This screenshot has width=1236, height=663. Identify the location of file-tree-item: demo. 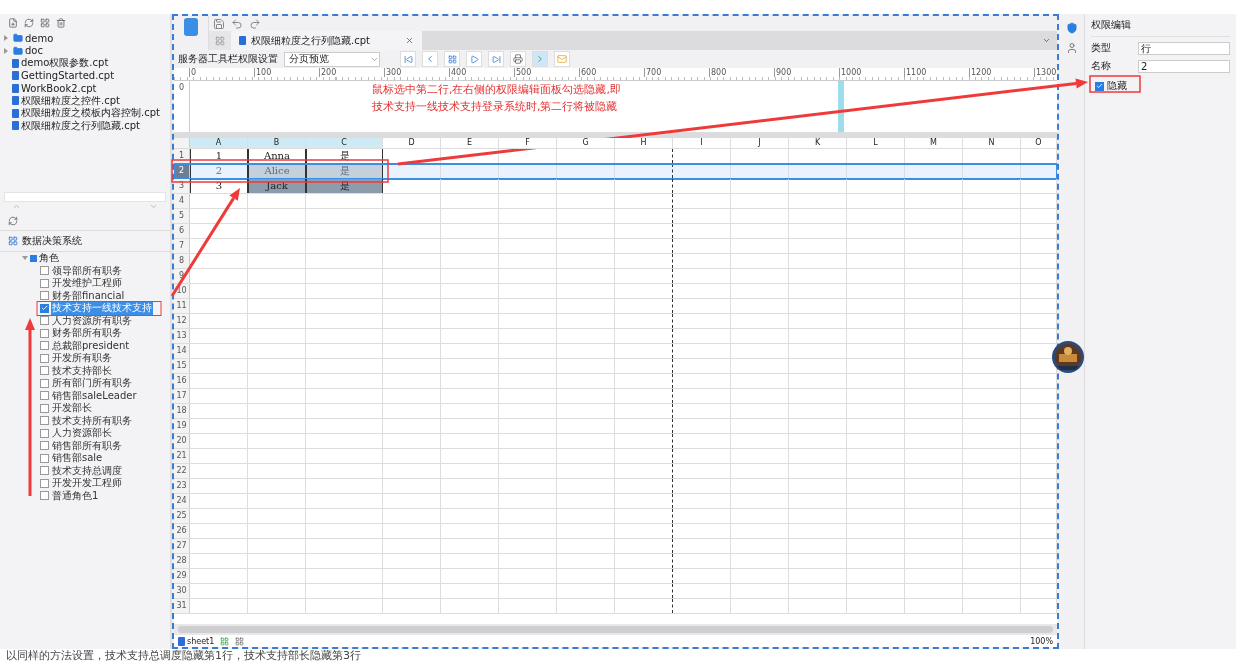
(29, 38).